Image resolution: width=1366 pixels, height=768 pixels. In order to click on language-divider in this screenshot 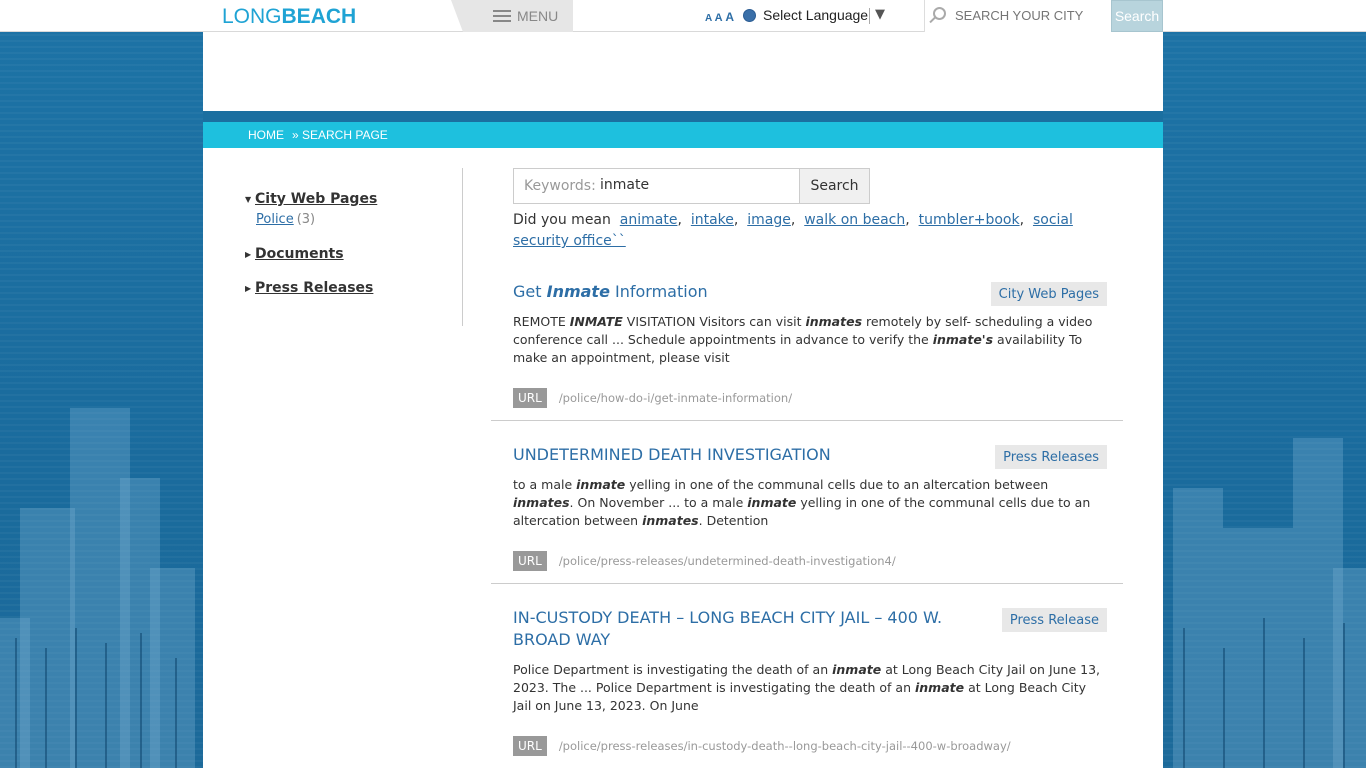, I will do `click(869, 16)`.